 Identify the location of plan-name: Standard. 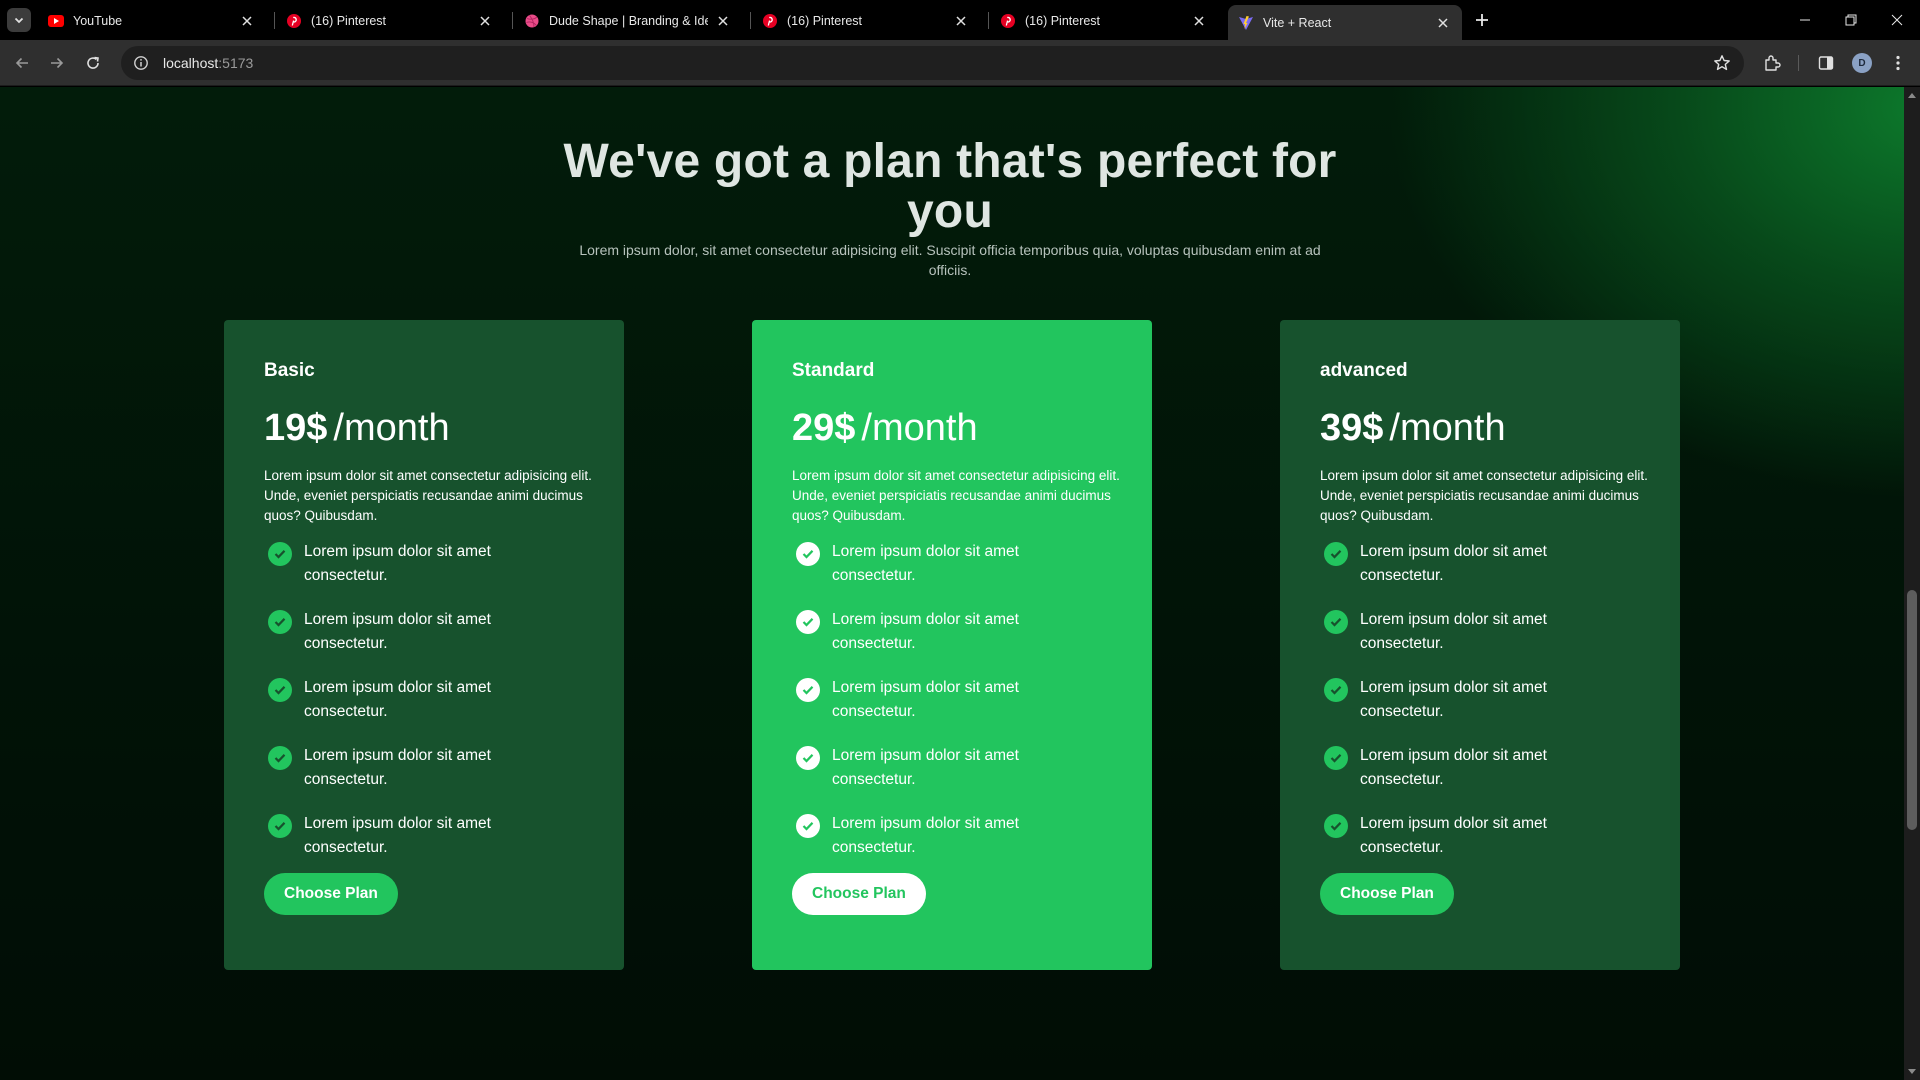
(833, 370).